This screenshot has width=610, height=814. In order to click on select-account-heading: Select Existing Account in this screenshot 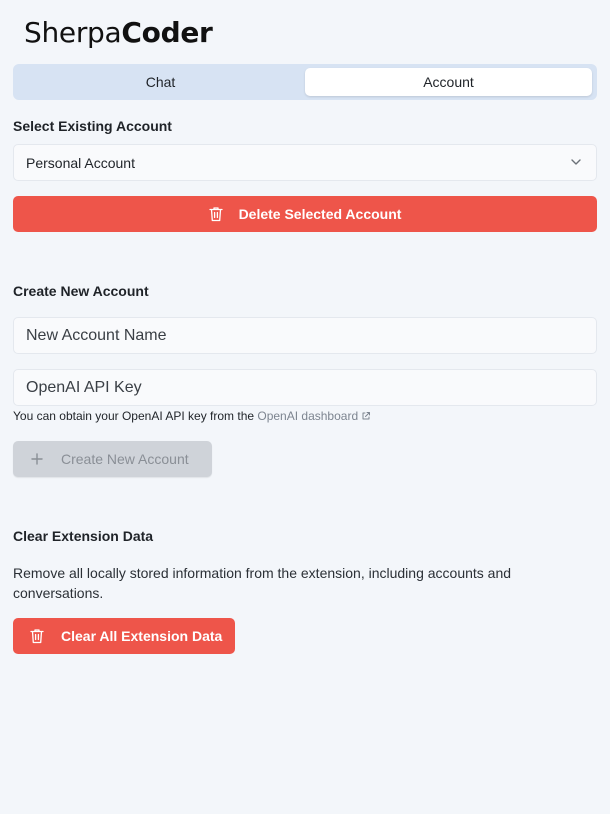, I will do `click(92, 126)`.